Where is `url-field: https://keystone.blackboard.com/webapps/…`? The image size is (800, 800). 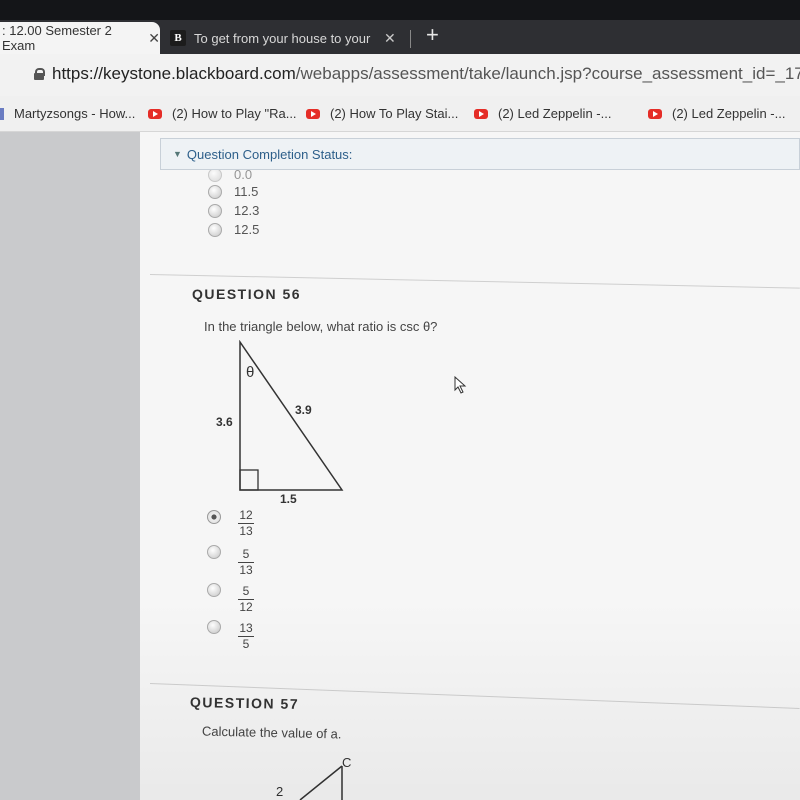
url-field: https://keystone.blackboard.com/webapps/… is located at coordinates (417, 74).